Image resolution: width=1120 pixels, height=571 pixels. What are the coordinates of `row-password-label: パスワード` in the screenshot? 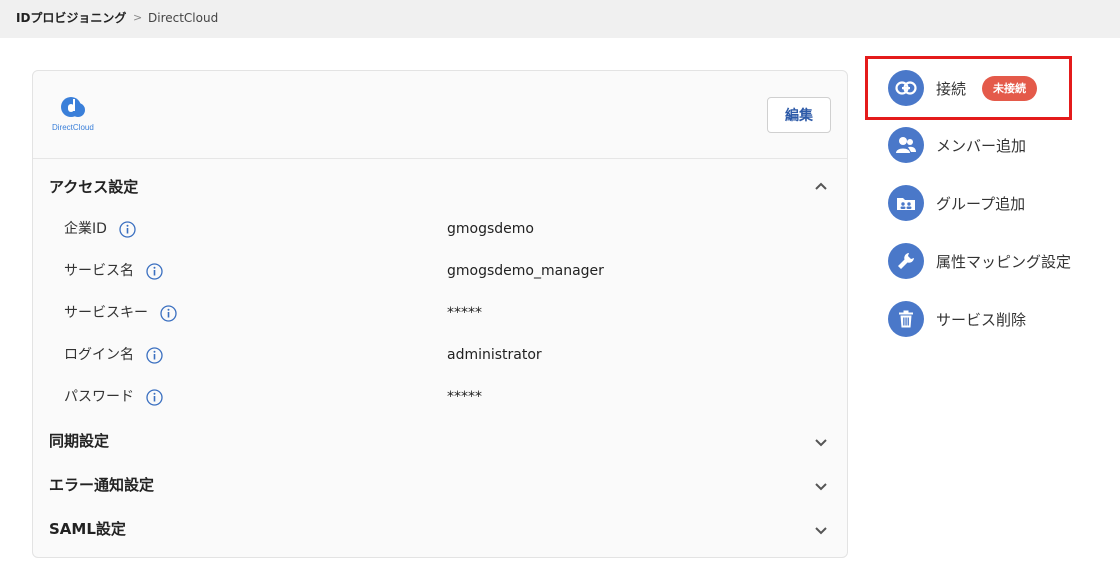 It's located at (113, 397).